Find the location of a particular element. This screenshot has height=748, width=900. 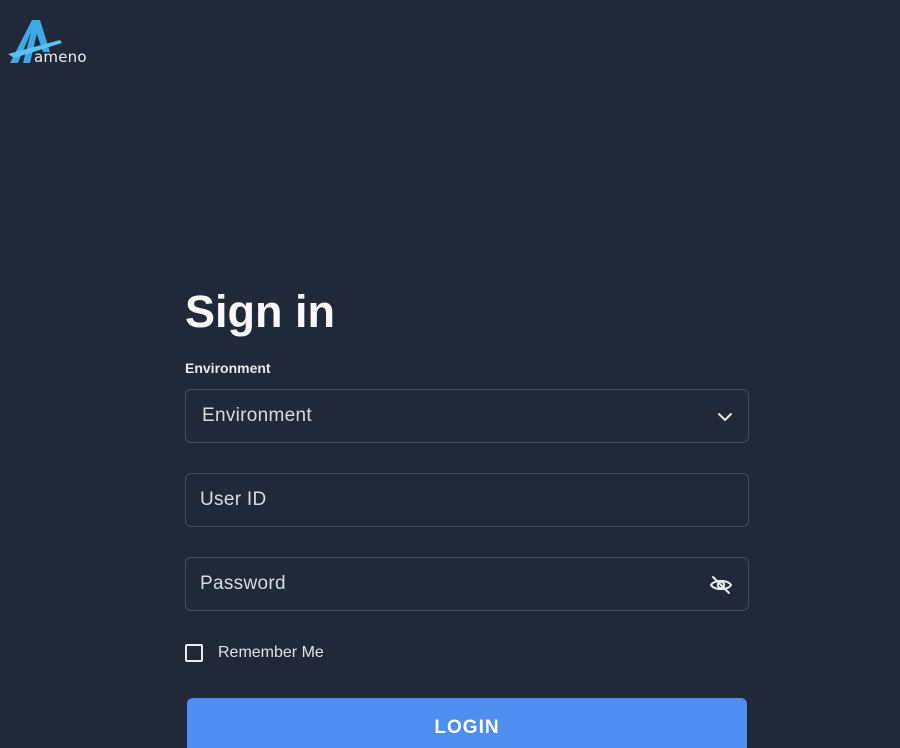

environment-label: Environment is located at coordinates (228, 368).